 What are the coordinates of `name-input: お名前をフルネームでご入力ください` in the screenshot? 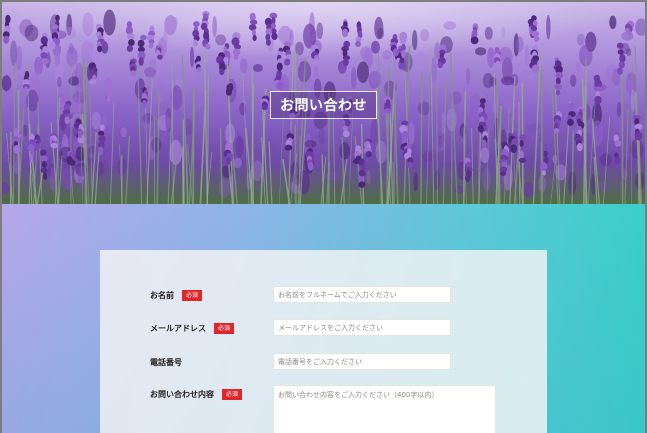 It's located at (362, 294).